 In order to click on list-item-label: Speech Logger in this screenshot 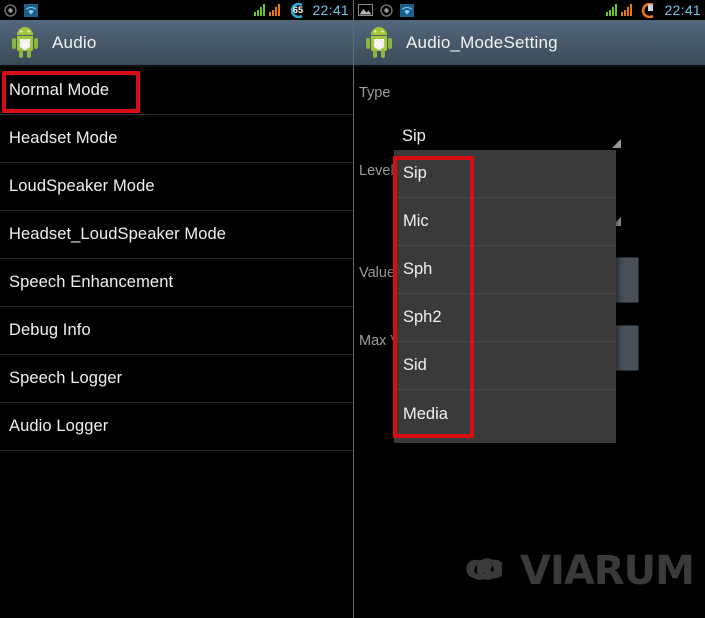, I will do `click(66, 378)`.